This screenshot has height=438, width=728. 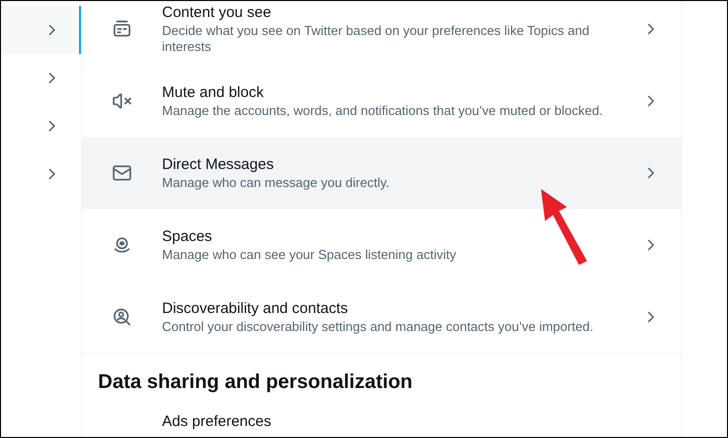 What do you see at coordinates (41, 30) in the screenshot?
I see `sidebar-item` at bounding box center [41, 30].